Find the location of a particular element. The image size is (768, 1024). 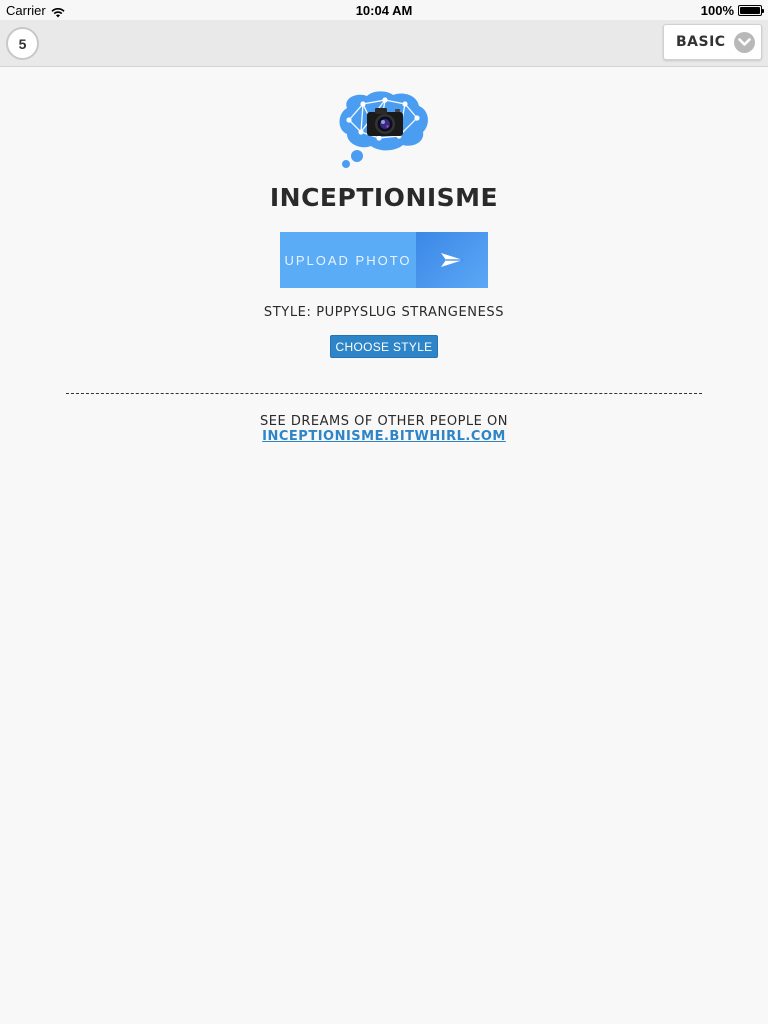

upload-photo-button: UPLOAD PHOTO is located at coordinates (384, 260).